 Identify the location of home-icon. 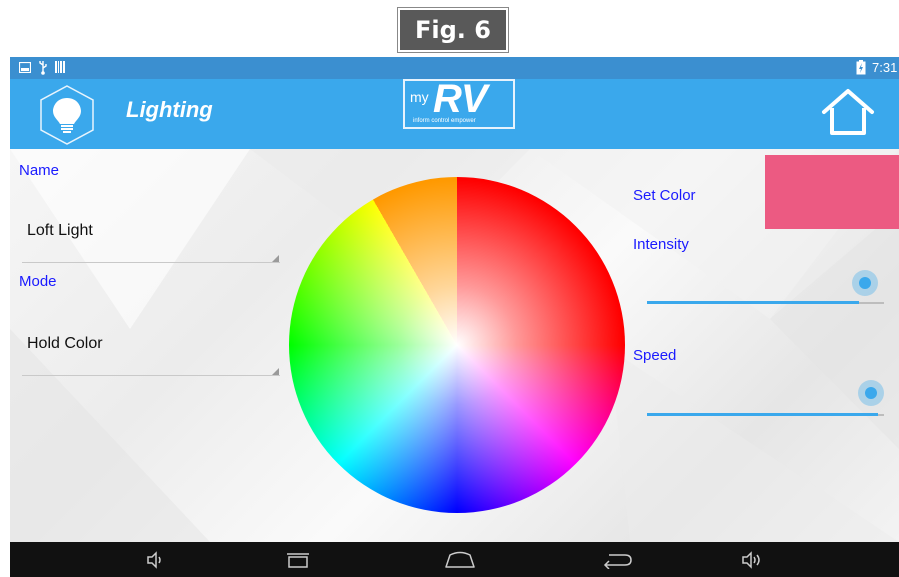
(848, 112).